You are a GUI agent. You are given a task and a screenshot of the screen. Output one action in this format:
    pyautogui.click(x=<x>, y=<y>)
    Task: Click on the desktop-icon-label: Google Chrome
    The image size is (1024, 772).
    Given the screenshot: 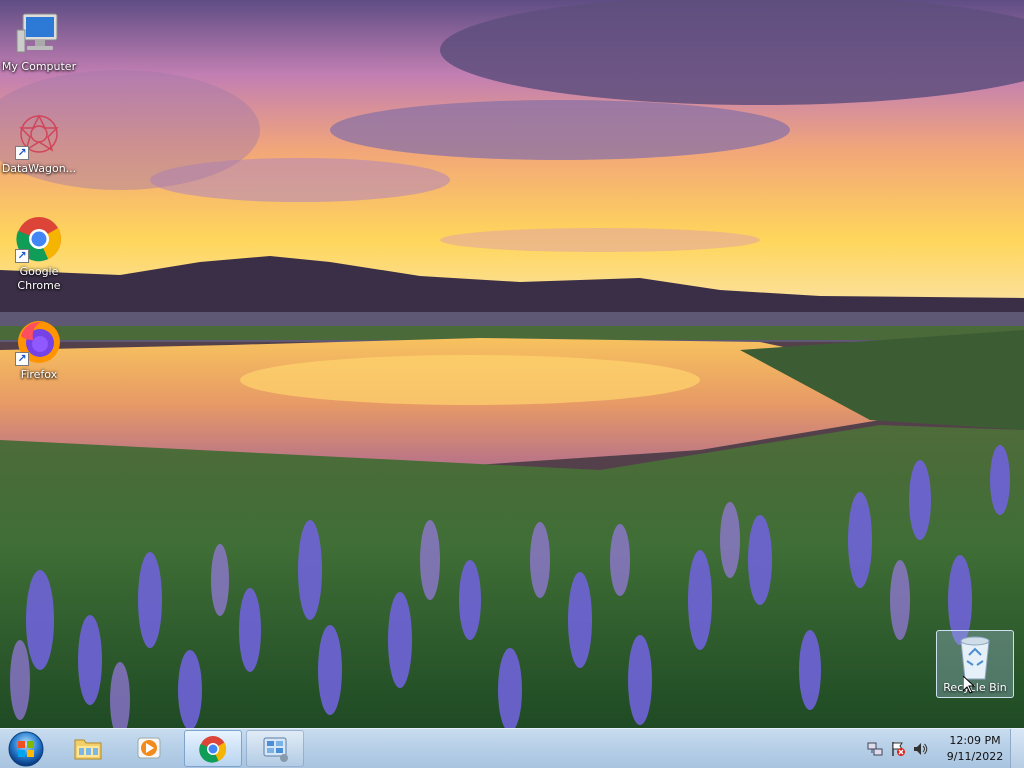 What is the action you would take?
    pyautogui.click(x=39, y=278)
    